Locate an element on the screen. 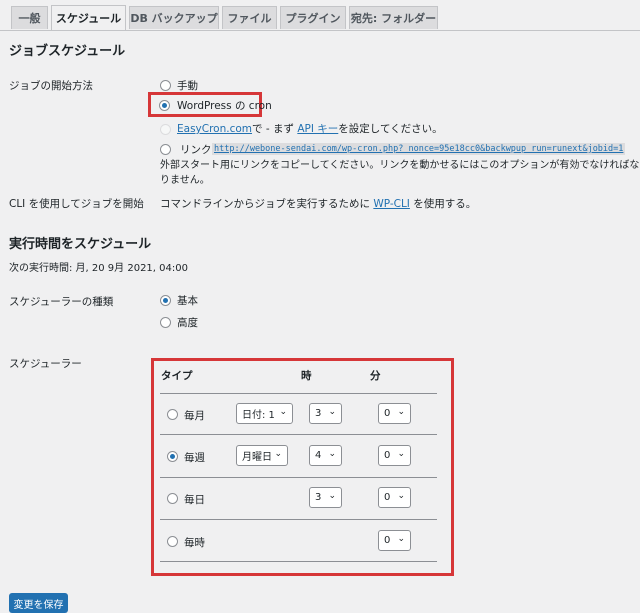  daily-hour-value: 3 is located at coordinates (318, 497).